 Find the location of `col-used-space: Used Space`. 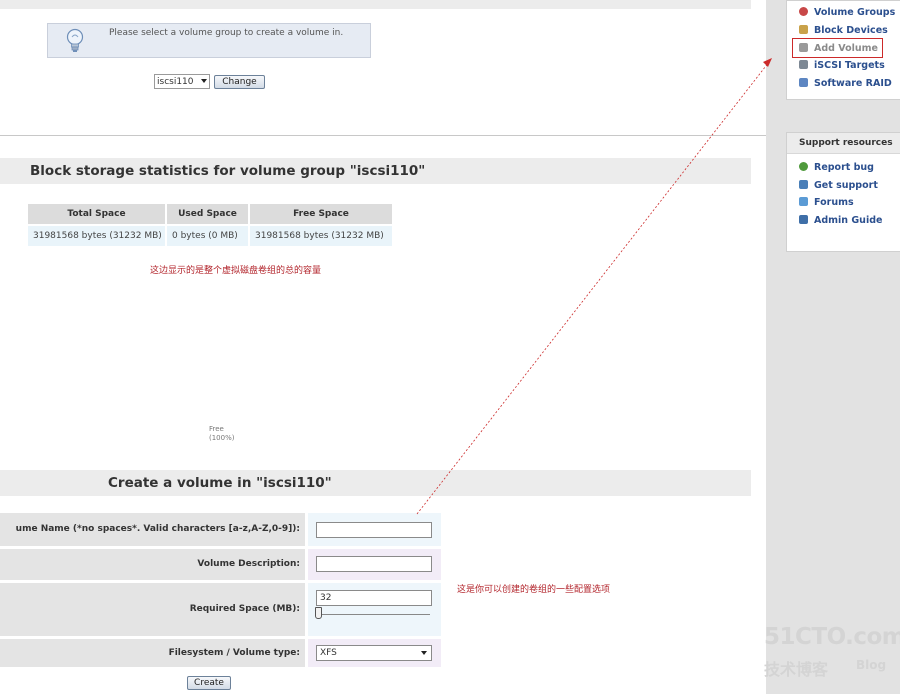

col-used-space: Used Space is located at coordinates (207, 214).